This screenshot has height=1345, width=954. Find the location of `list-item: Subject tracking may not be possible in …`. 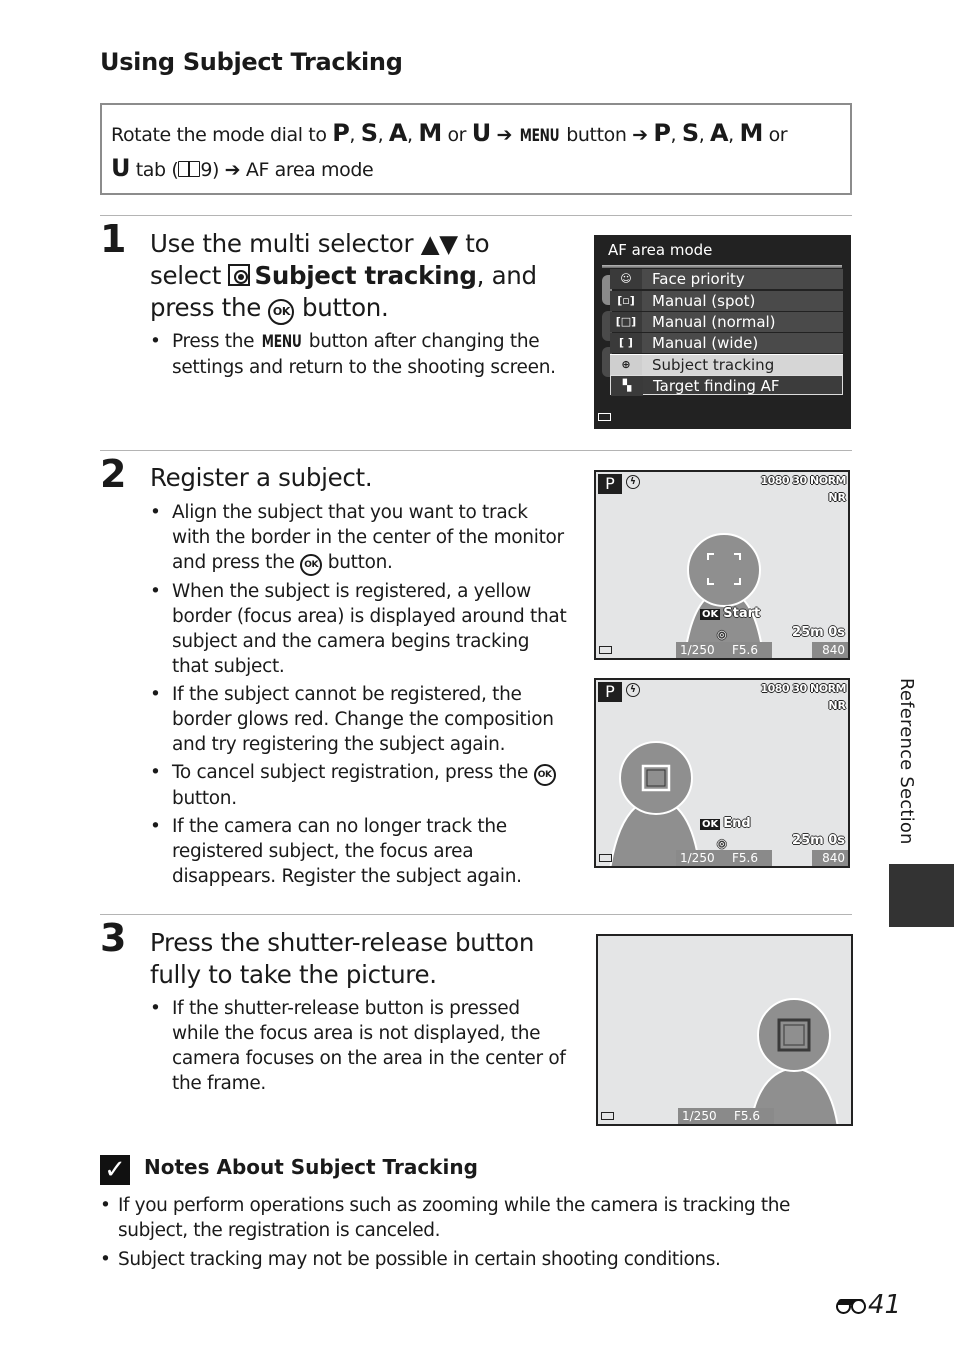

list-item: Subject tracking may not be possible in … is located at coordinates (460, 1259).